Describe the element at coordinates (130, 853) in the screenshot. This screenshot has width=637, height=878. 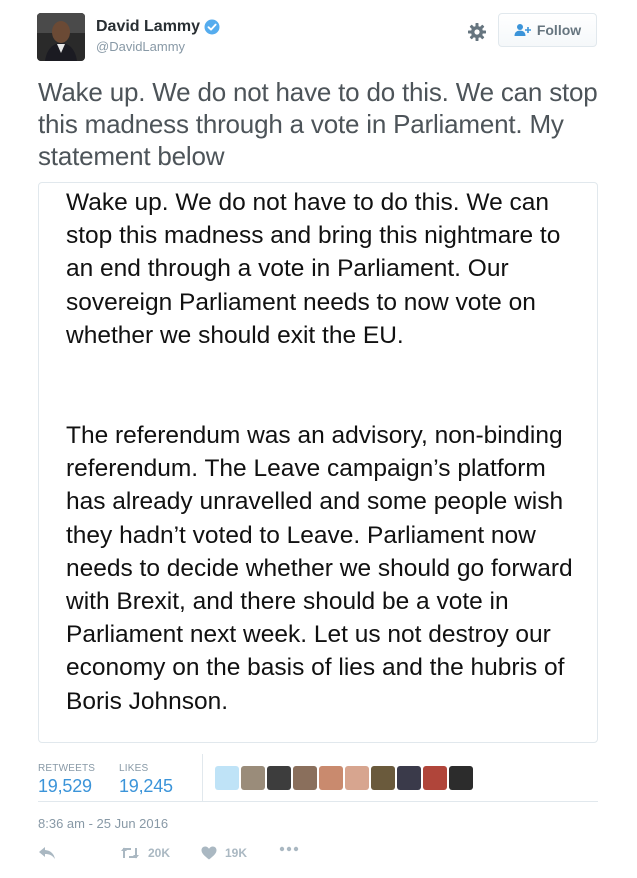
I see `retweet-icon` at that location.